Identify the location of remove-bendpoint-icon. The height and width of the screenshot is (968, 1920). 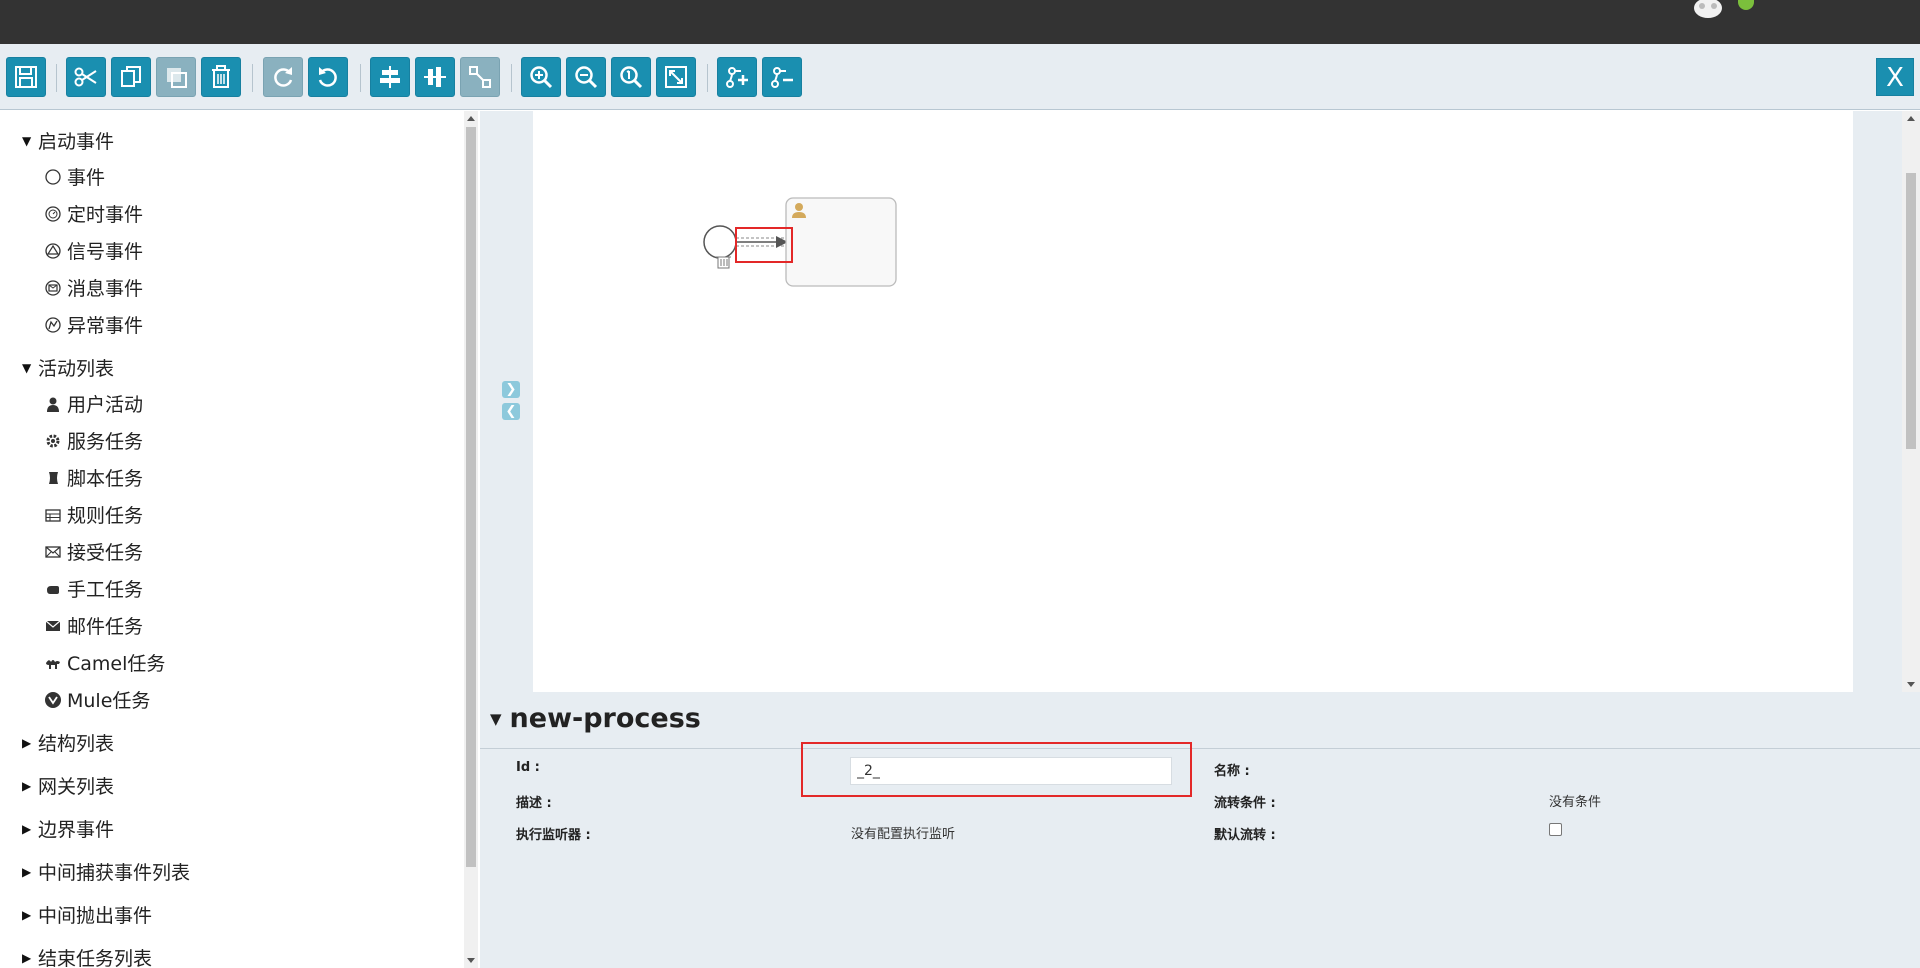
(782, 77).